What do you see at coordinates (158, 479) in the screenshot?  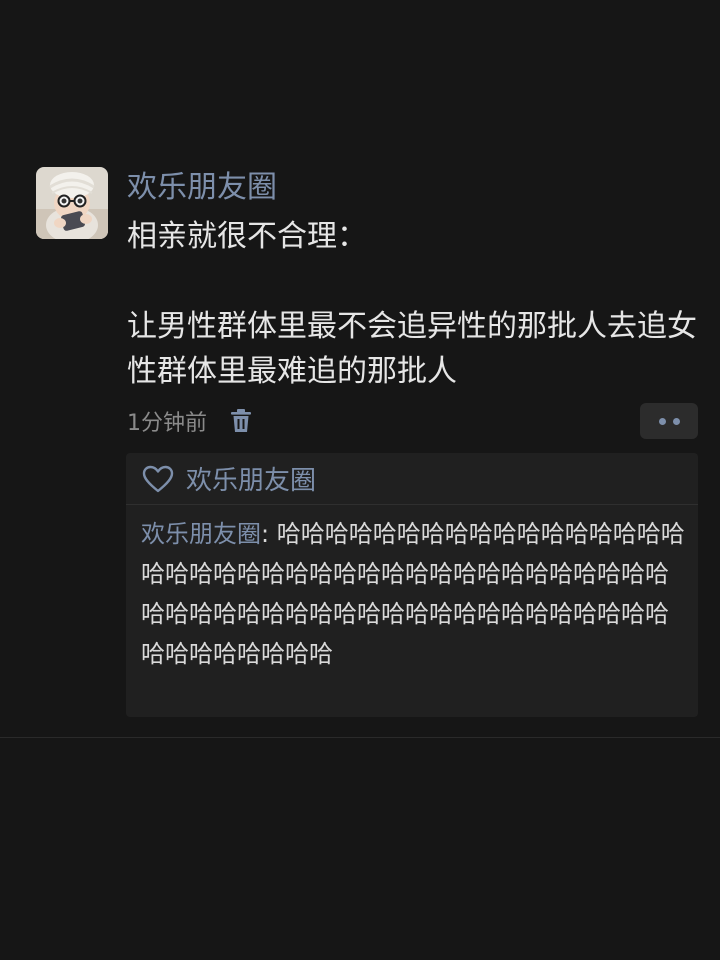 I see `heart-outline-icon` at bounding box center [158, 479].